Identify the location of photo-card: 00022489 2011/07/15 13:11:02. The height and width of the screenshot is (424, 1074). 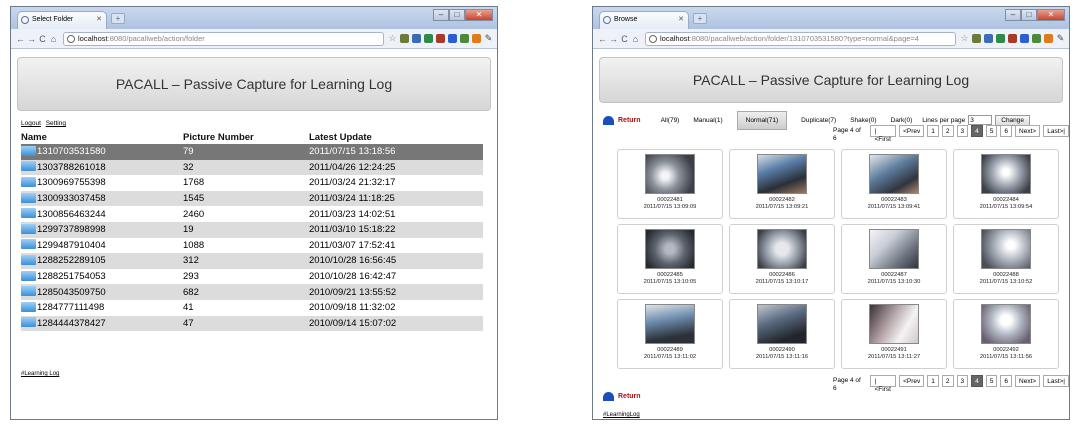
(670, 334).